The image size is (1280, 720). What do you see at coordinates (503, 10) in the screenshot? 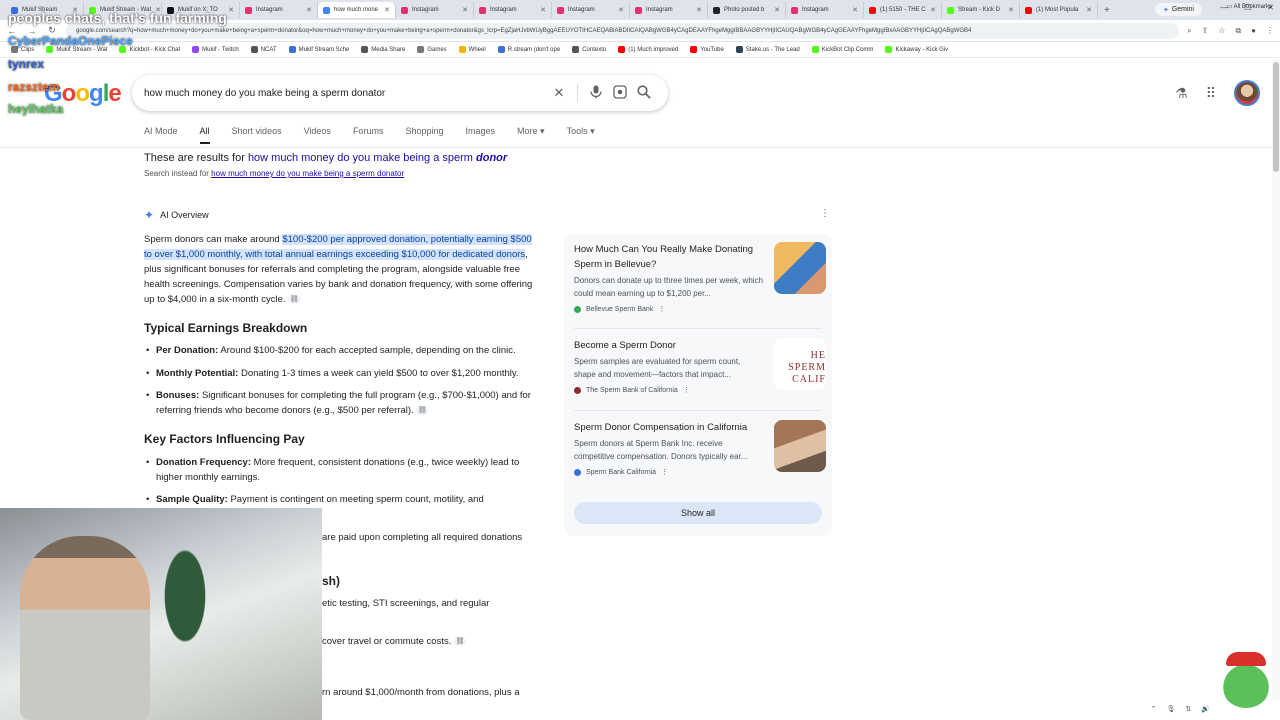
I see `tab-label: Instagram` at bounding box center [503, 10].